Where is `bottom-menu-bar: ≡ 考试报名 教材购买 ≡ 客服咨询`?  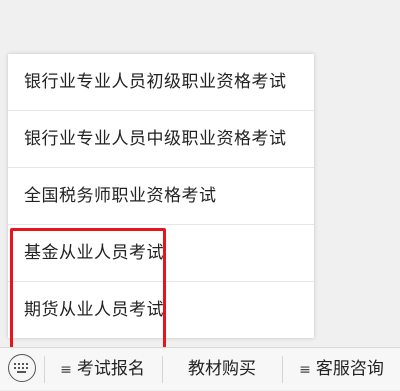 bottom-menu-bar: ≡ 考试报名 教材购买 ≡ 客服咨询 is located at coordinates (200, 368).